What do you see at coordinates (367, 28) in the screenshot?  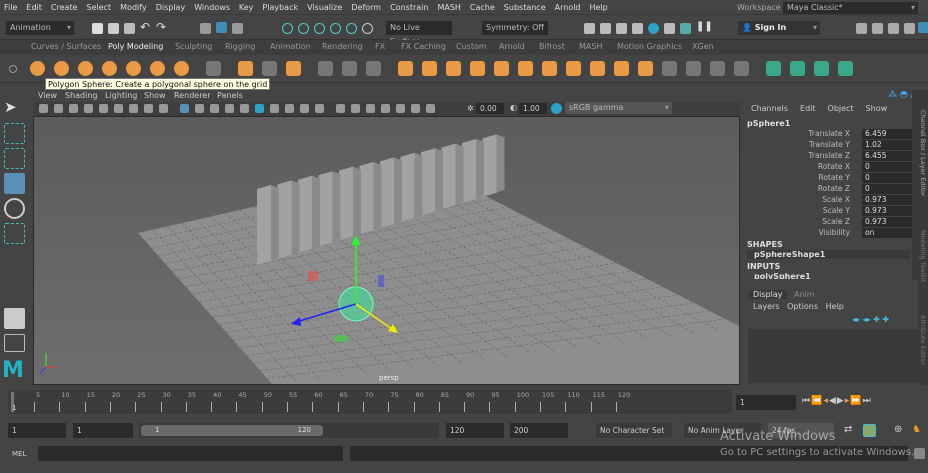 I see `snap-live-icon` at bounding box center [367, 28].